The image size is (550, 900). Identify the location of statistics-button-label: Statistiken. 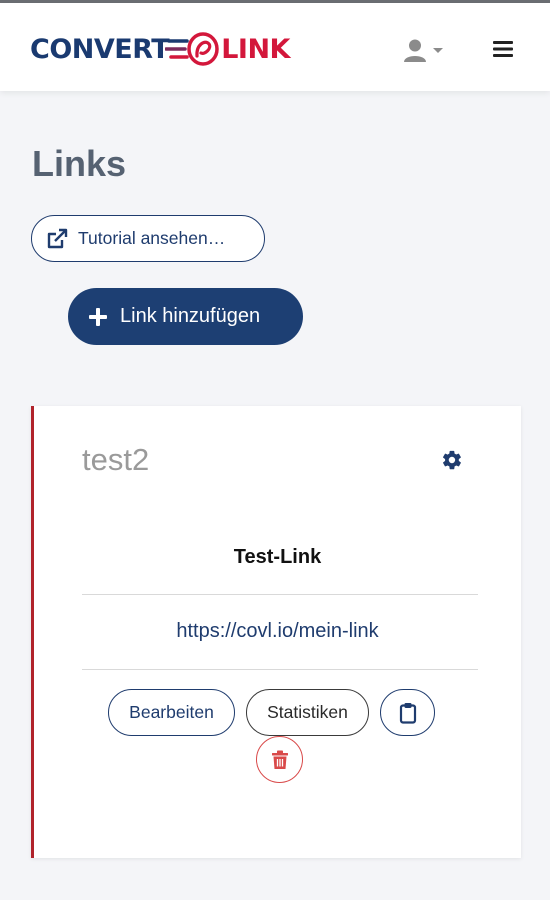
(307, 712).